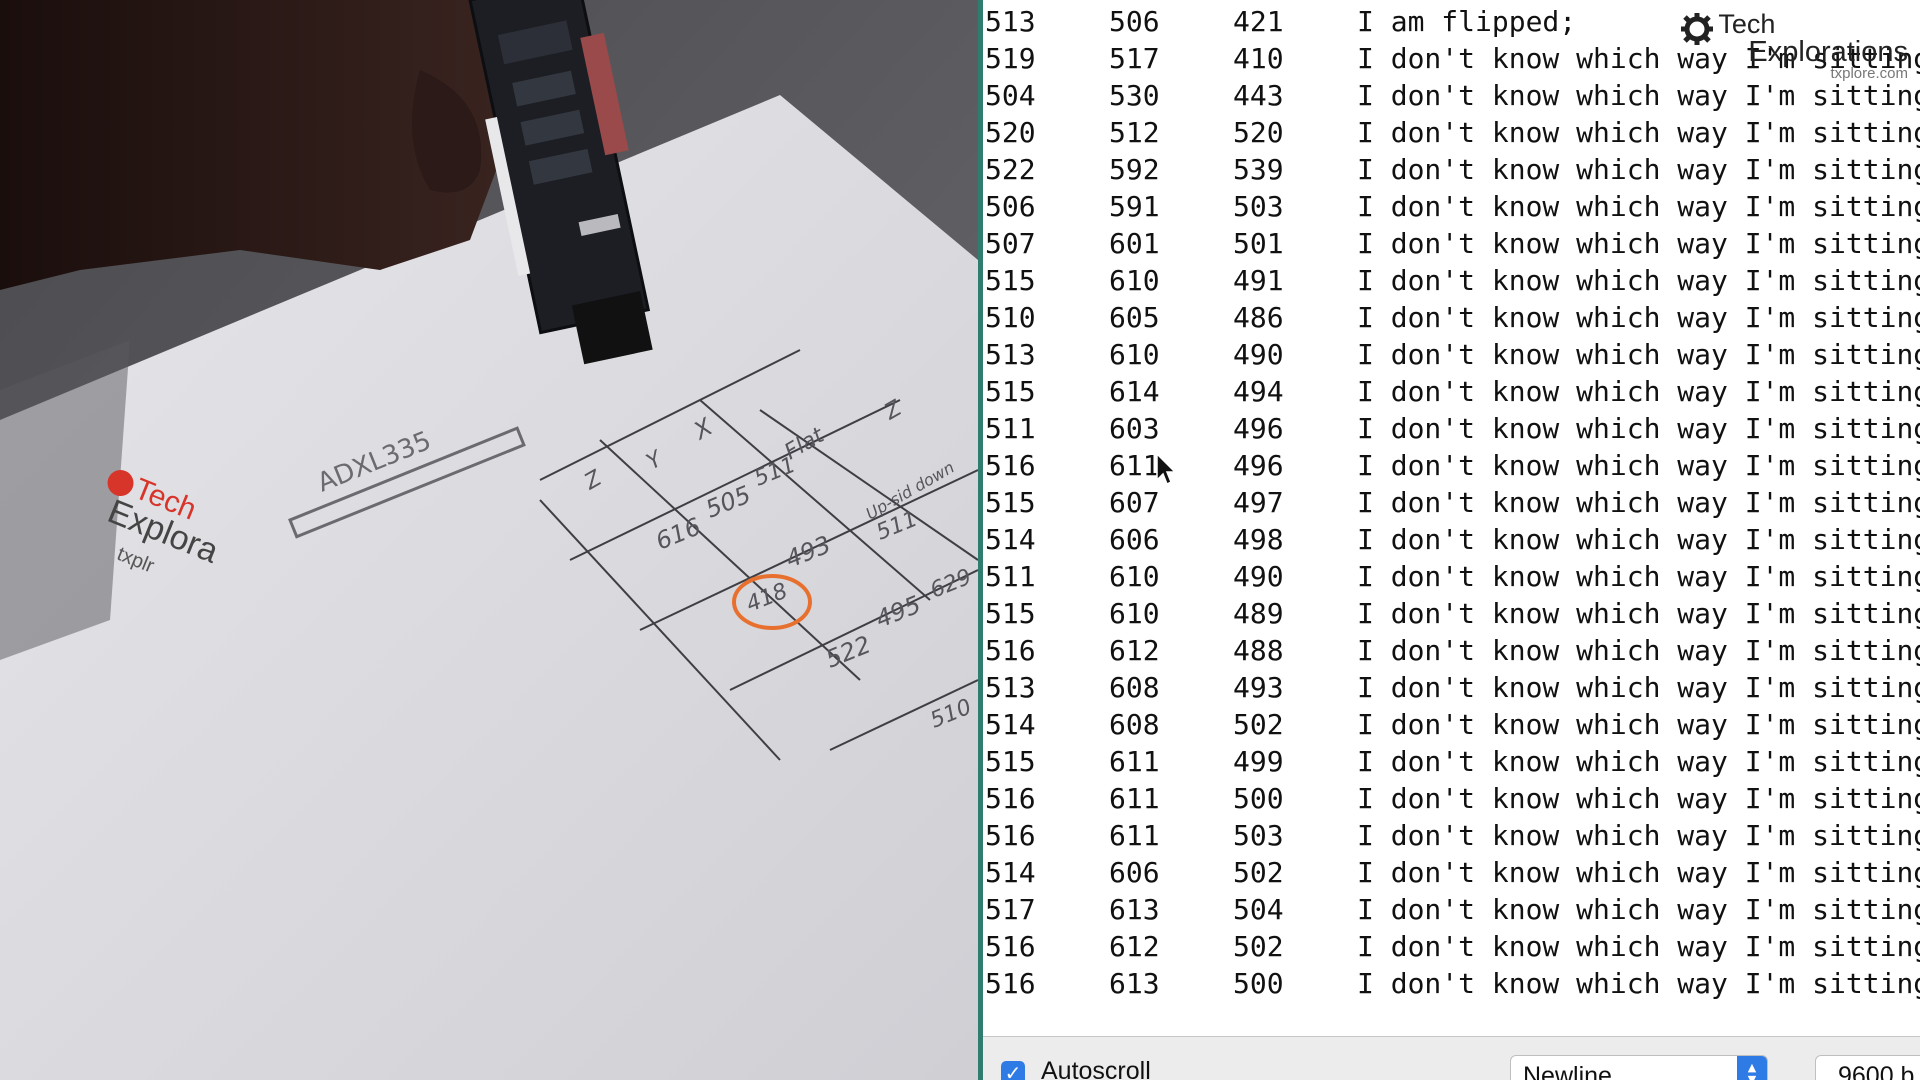 The height and width of the screenshot is (1080, 1920). Describe the element at coordinates (1828, 52) in the screenshot. I see `brand-name-line2: Explorations` at that location.